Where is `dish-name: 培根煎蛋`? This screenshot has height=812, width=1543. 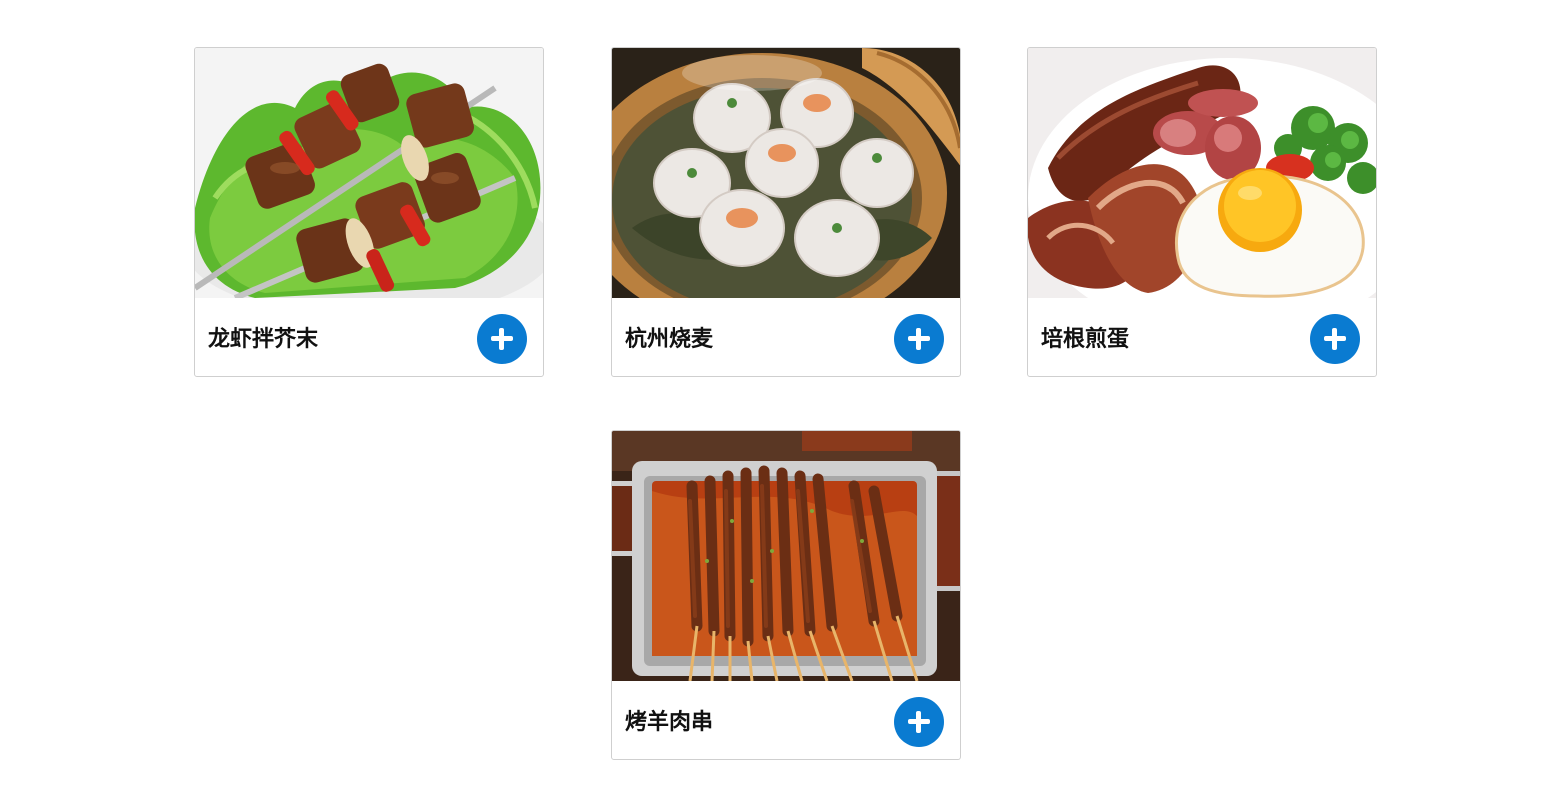 dish-name: 培根煎蛋 is located at coordinates (1085, 339).